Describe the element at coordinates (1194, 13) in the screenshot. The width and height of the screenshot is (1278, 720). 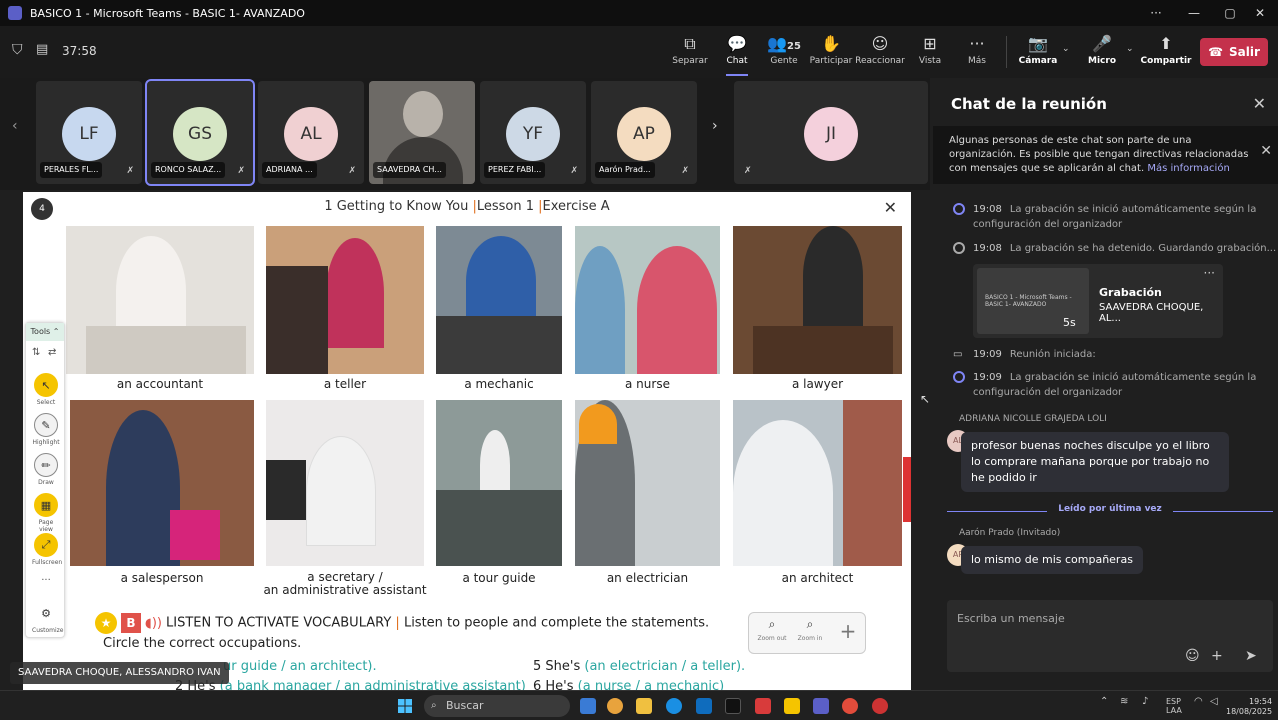
I see `minimize-button: —` at that location.